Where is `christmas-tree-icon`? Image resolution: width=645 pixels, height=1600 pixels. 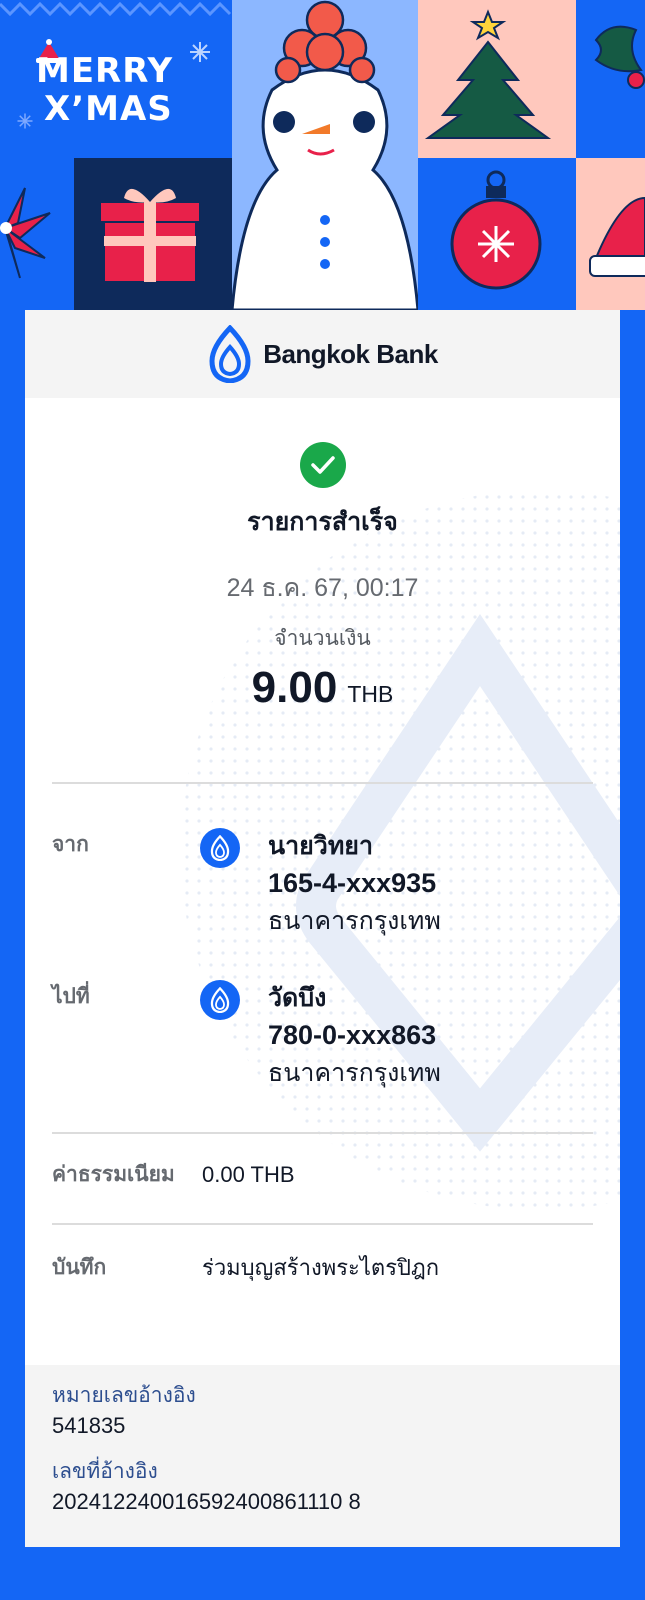 christmas-tree-icon is located at coordinates (488, 74).